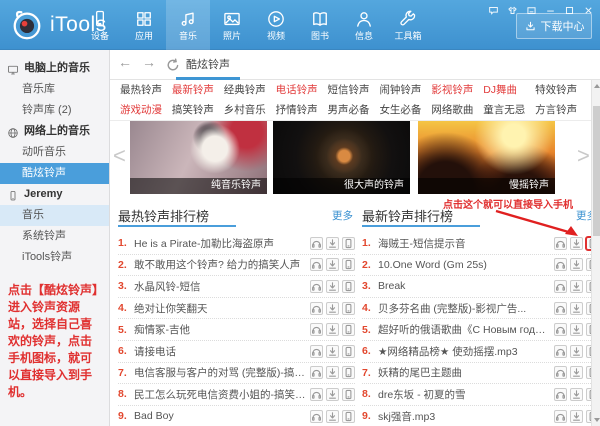 The width and height of the screenshot is (600, 426). I want to click on category-link: 闹钟铃声, so click(405, 90).